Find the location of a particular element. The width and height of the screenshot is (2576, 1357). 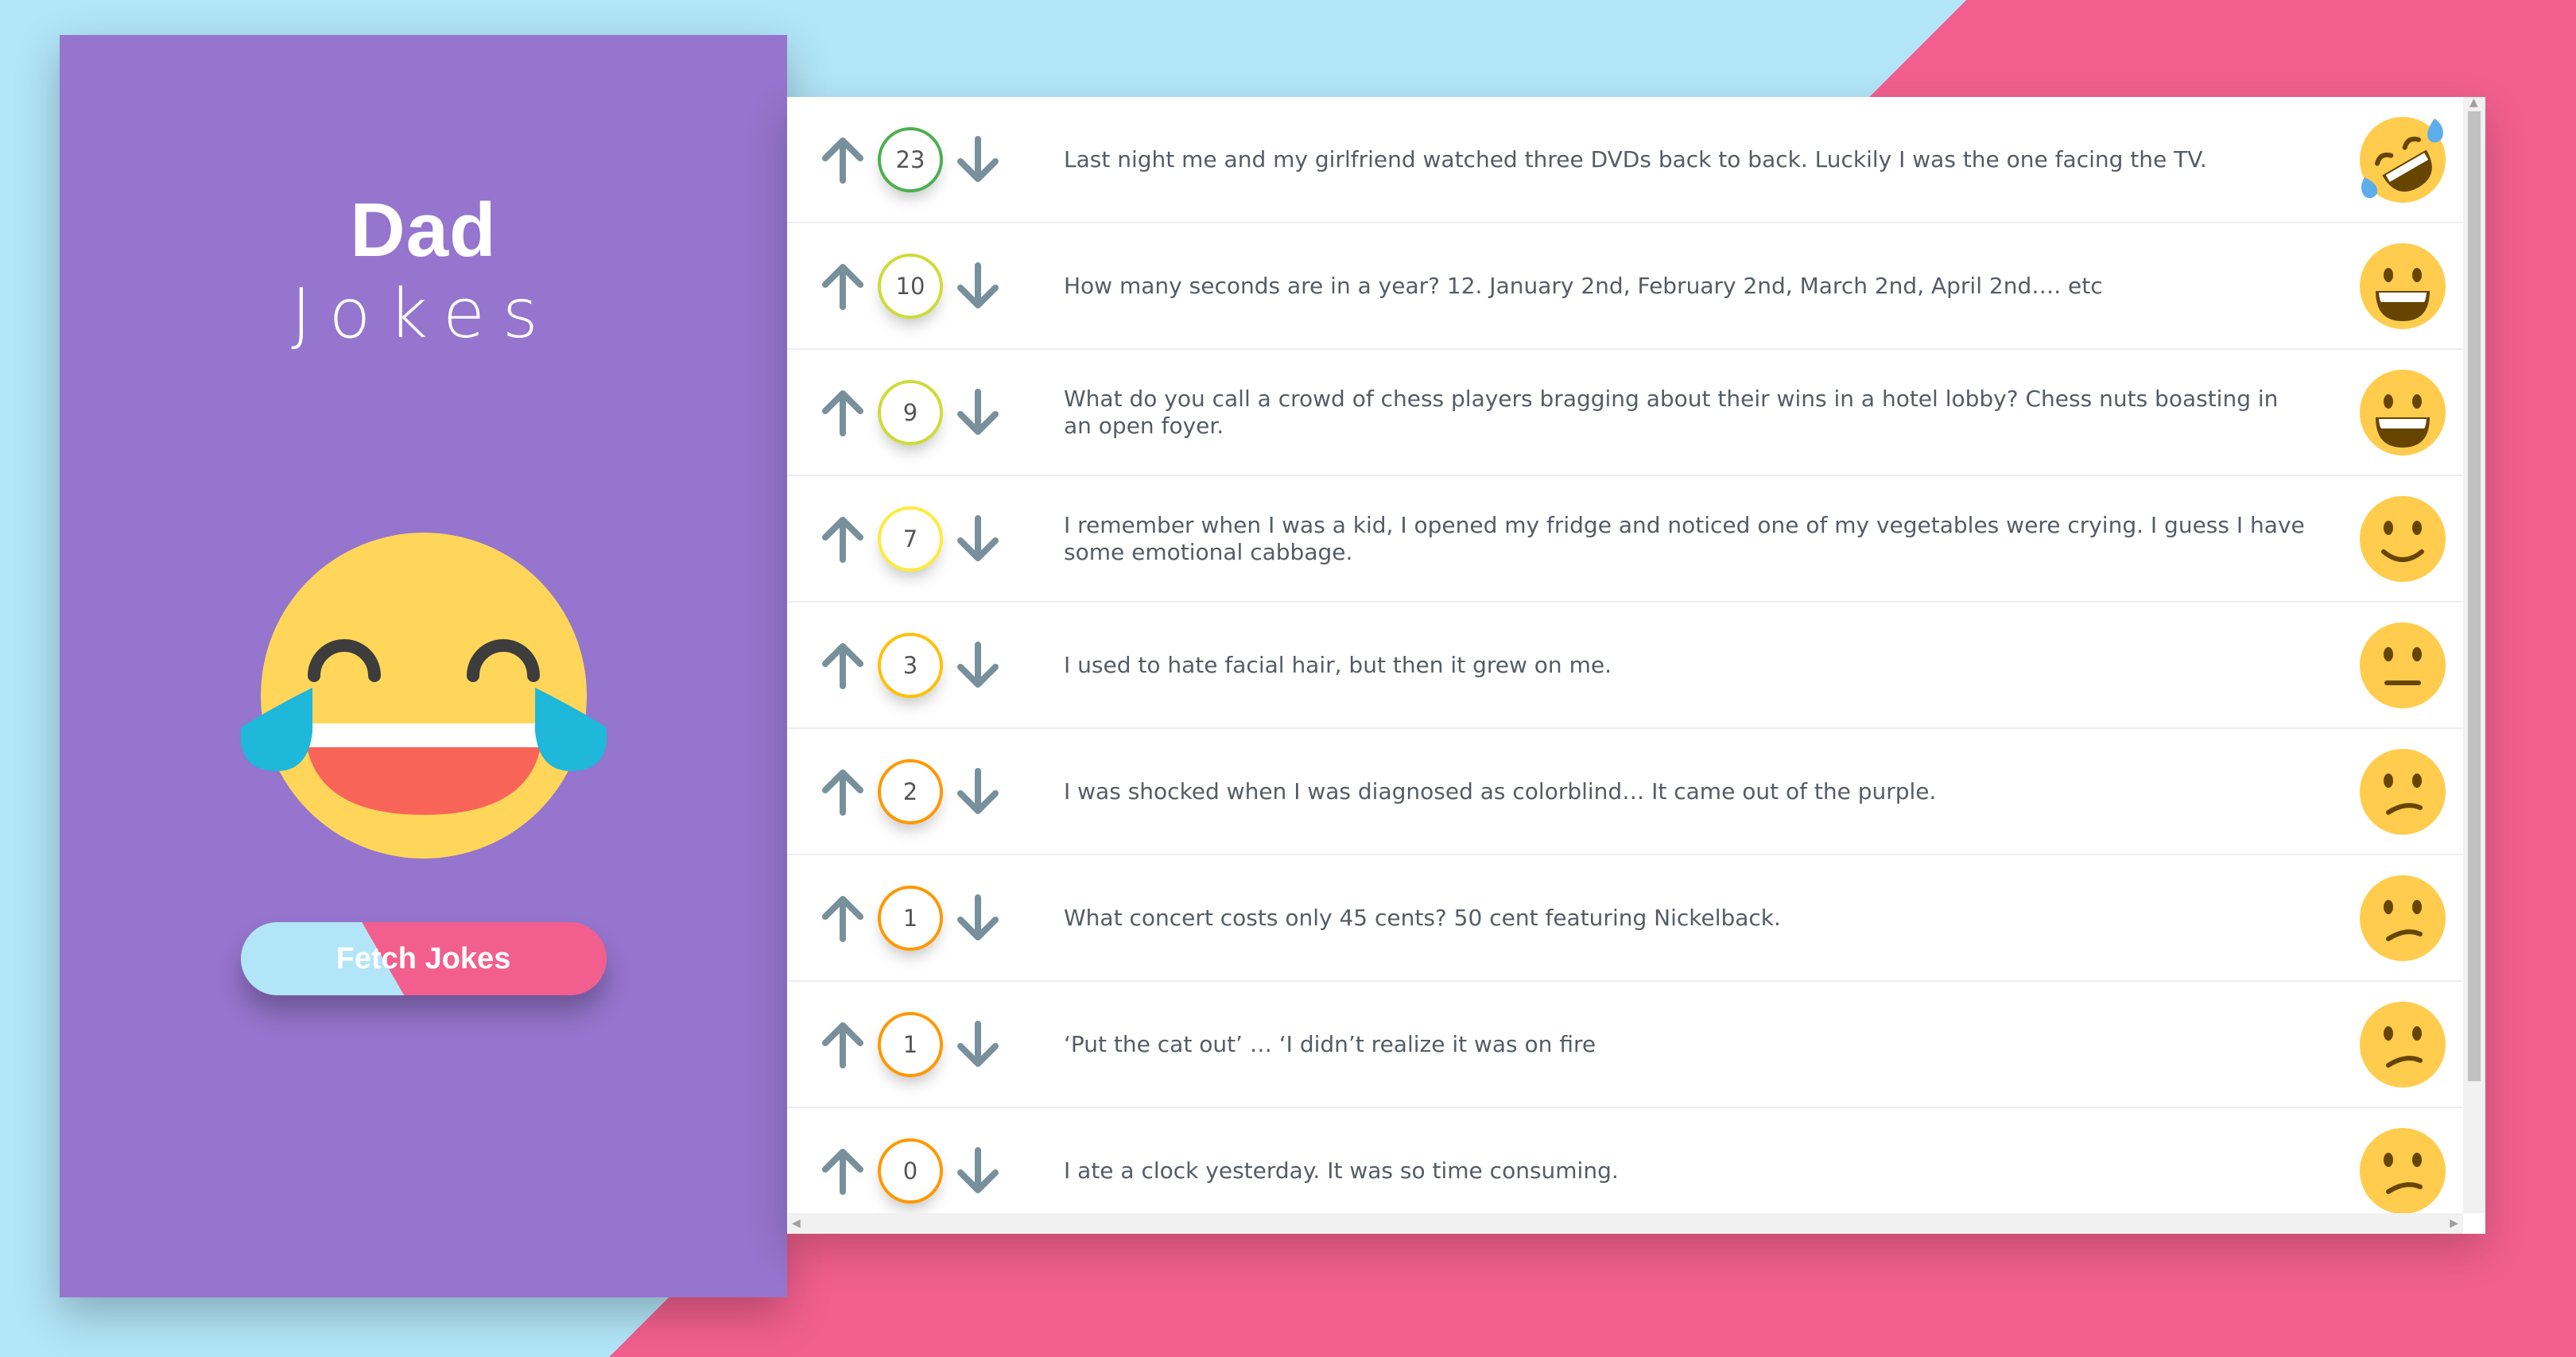

joke-score: 3 is located at coordinates (911, 665).